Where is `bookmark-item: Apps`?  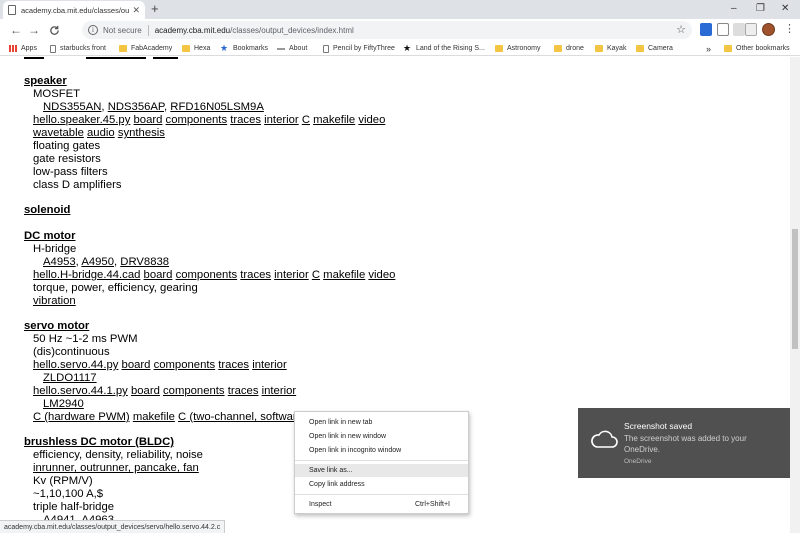
bookmark-item: Apps is located at coordinates (23, 48).